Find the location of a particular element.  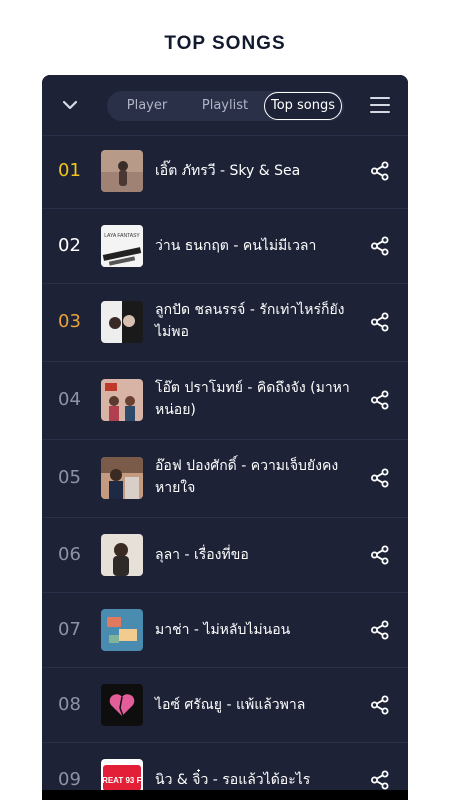

song-title: ว่าน ธนกฤต - คนไม่มีเวลา is located at coordinates (236, 246).